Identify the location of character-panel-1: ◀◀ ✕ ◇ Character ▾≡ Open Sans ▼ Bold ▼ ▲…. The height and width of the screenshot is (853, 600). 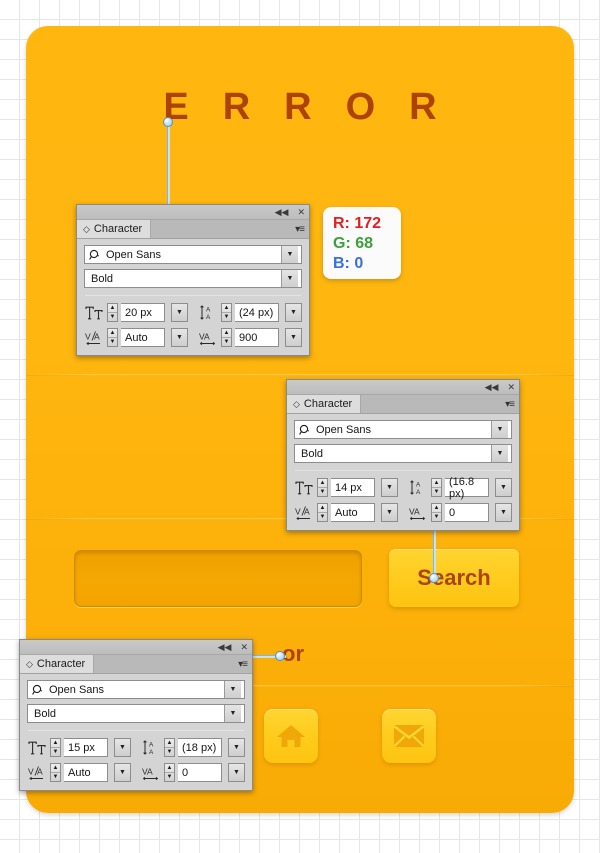
(193, 280).